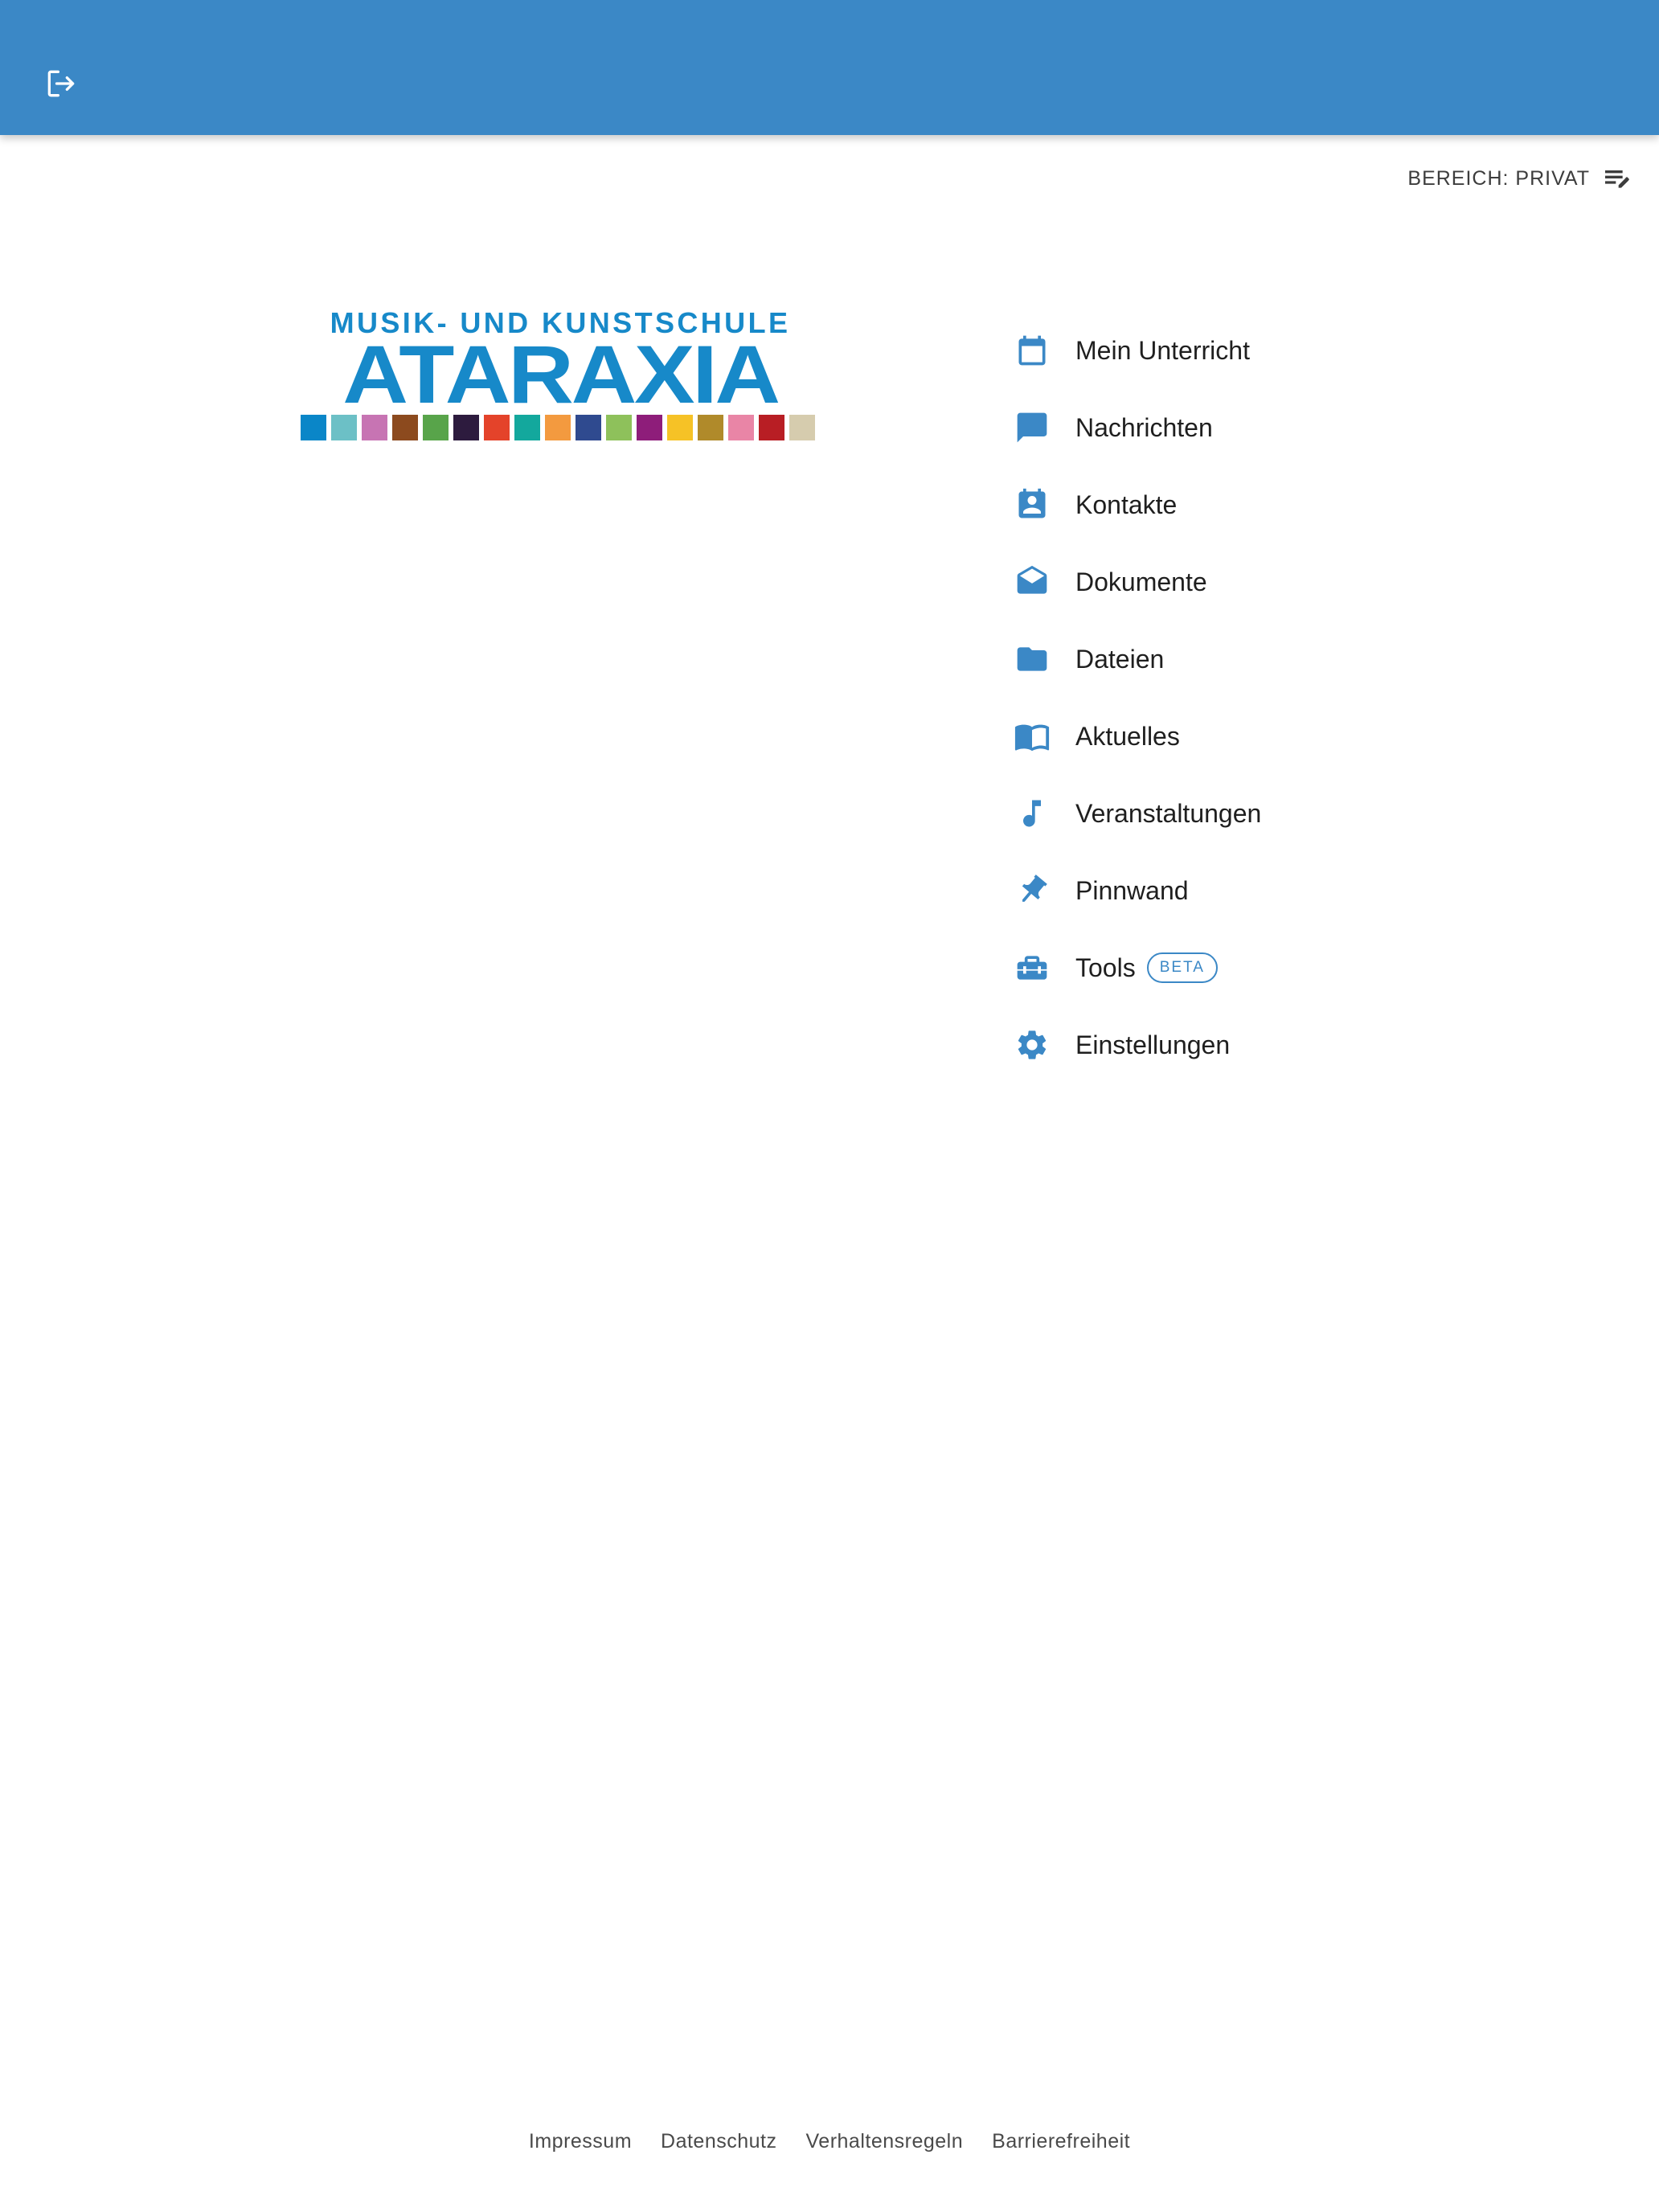  I want to click on logout-icon, so click(61, 83).